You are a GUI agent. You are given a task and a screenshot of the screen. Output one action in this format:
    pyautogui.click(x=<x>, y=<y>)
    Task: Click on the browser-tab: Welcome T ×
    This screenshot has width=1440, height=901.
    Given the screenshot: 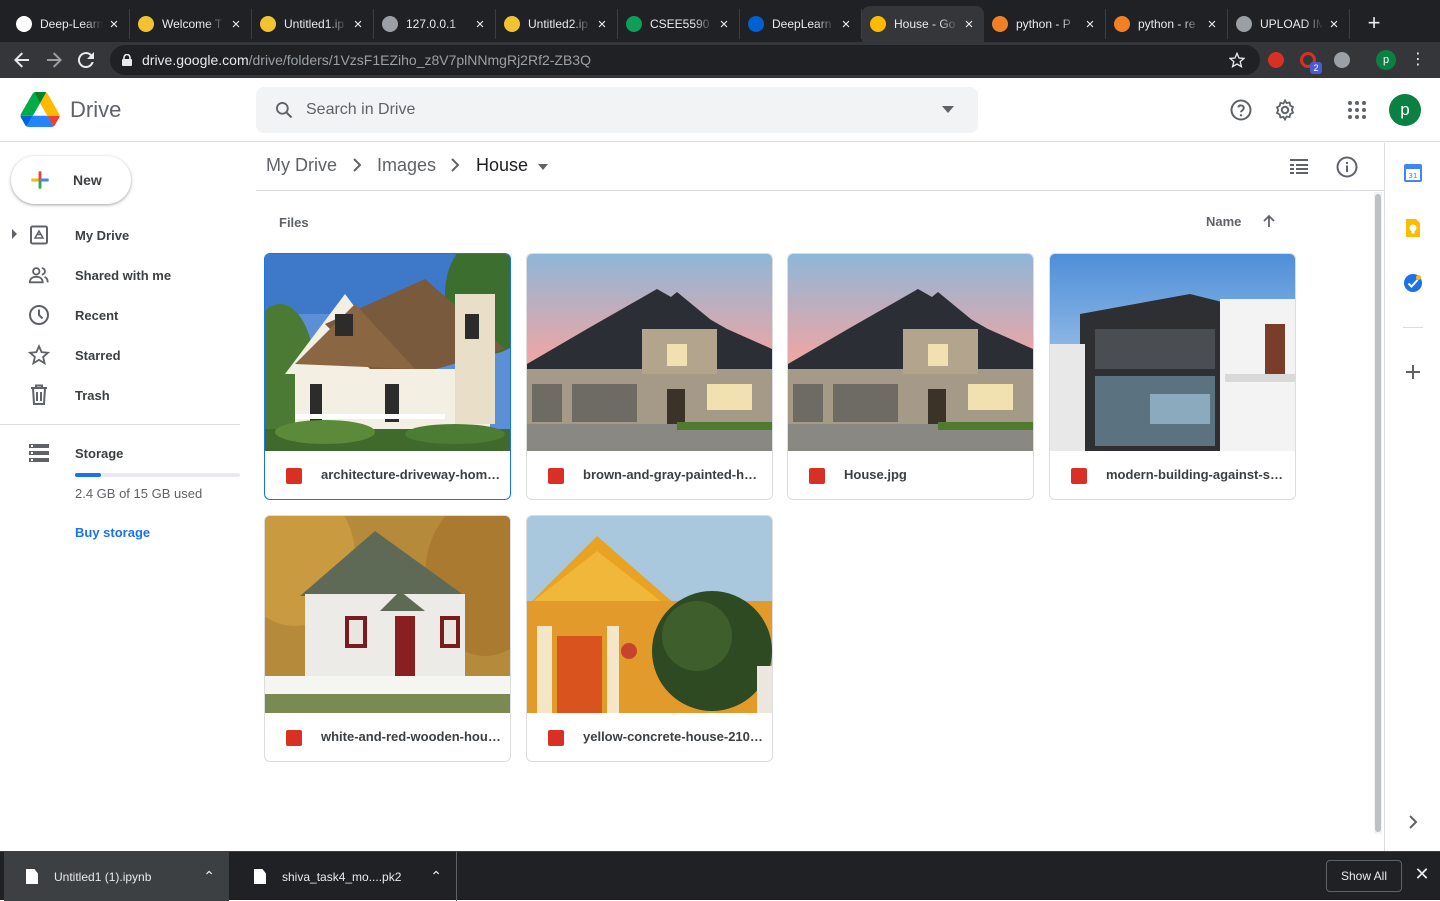 What is the action you would take?
    pyautogui.click(x=191, y=24)
    